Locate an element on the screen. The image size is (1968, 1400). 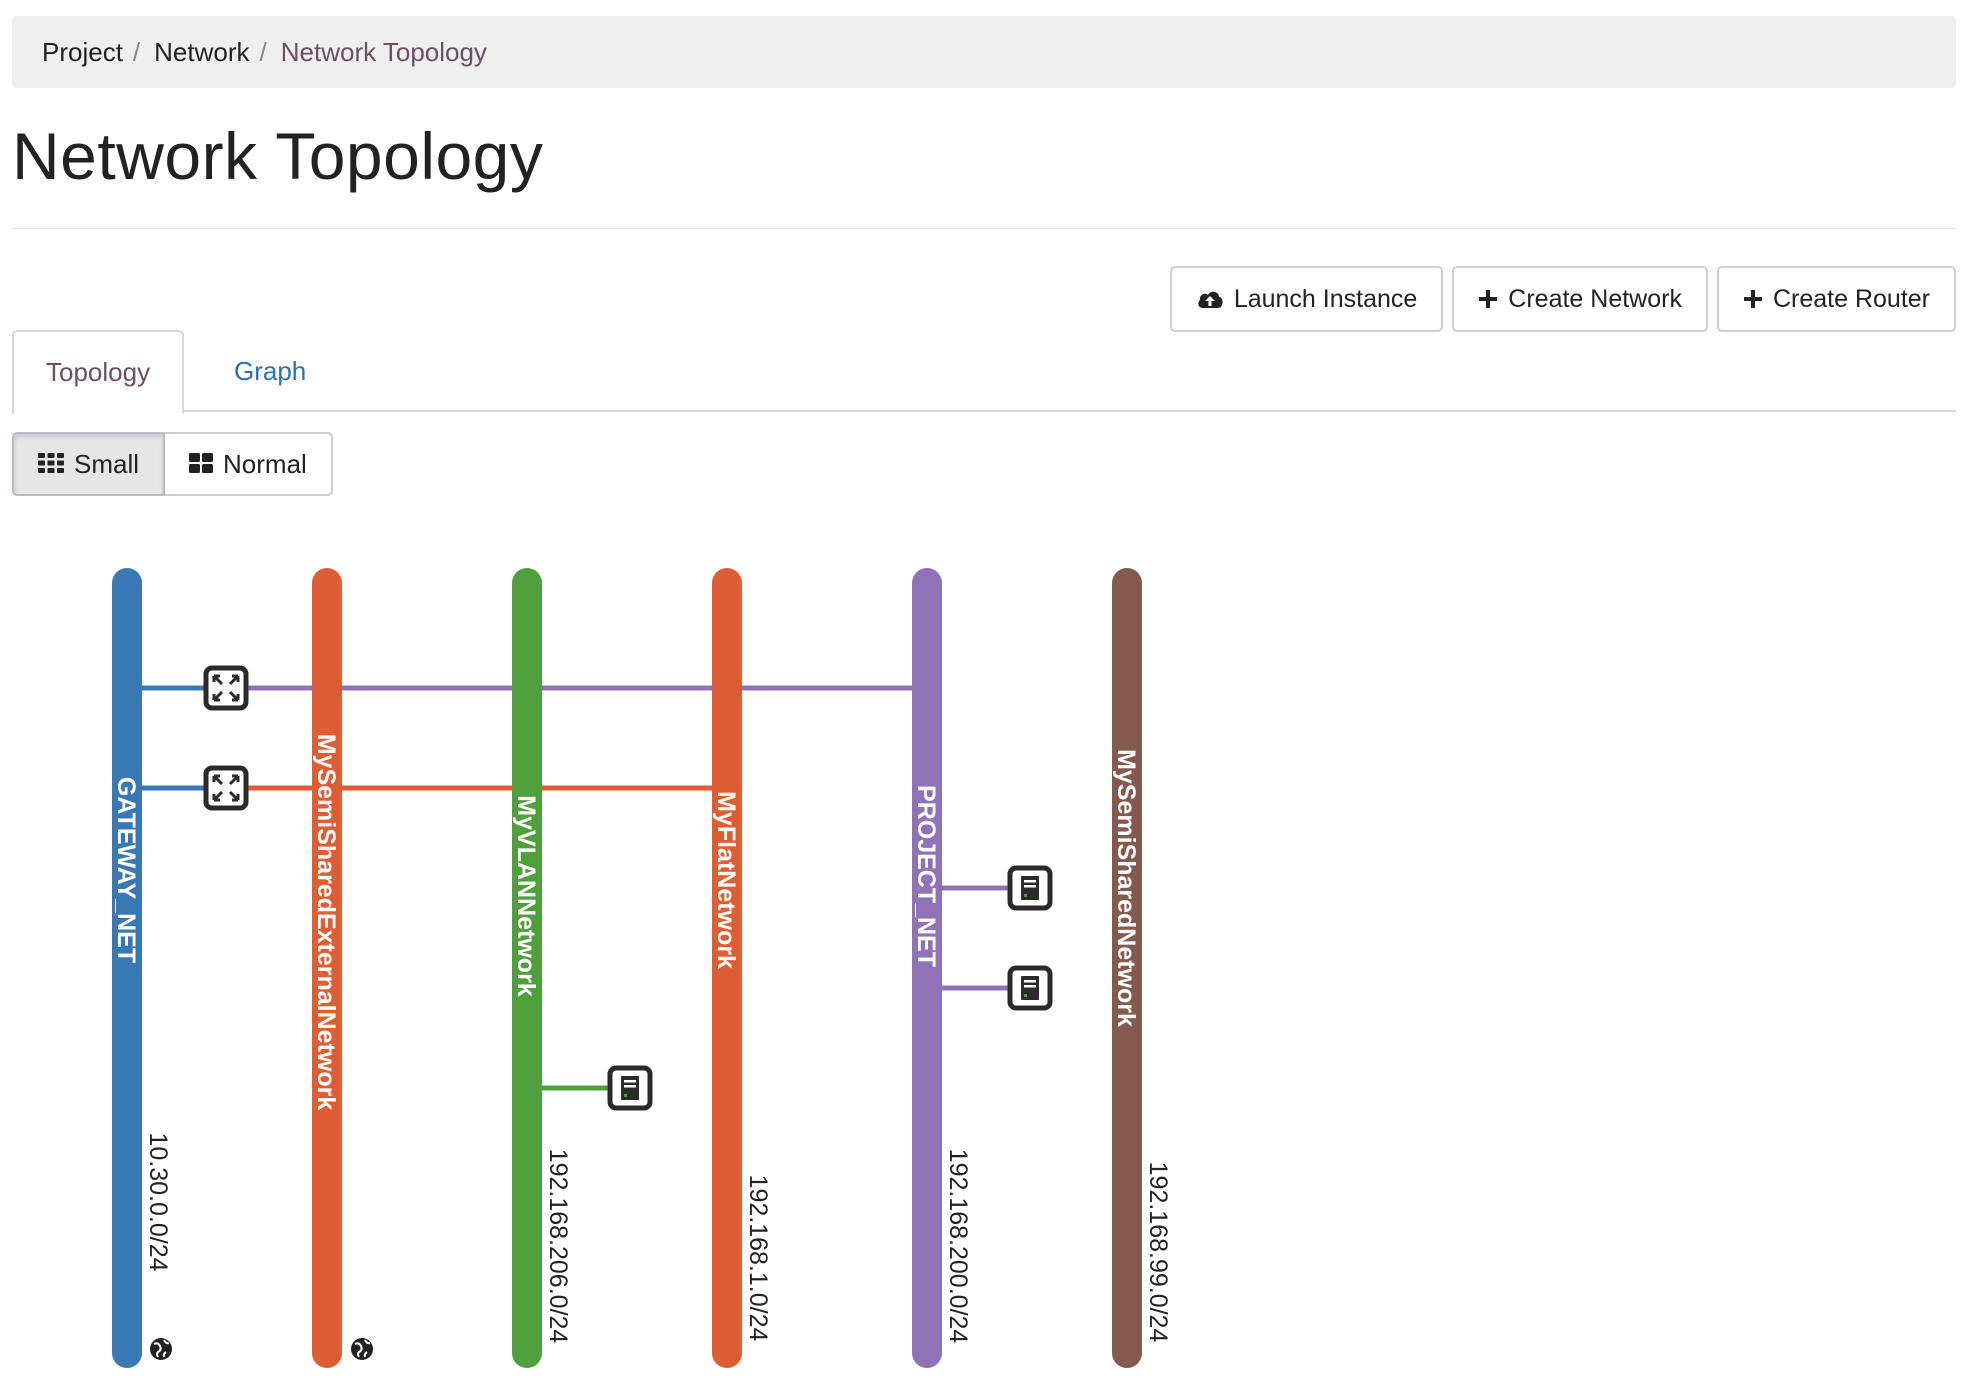
normal-view-label: Normal is located at coordinates (265, 463).